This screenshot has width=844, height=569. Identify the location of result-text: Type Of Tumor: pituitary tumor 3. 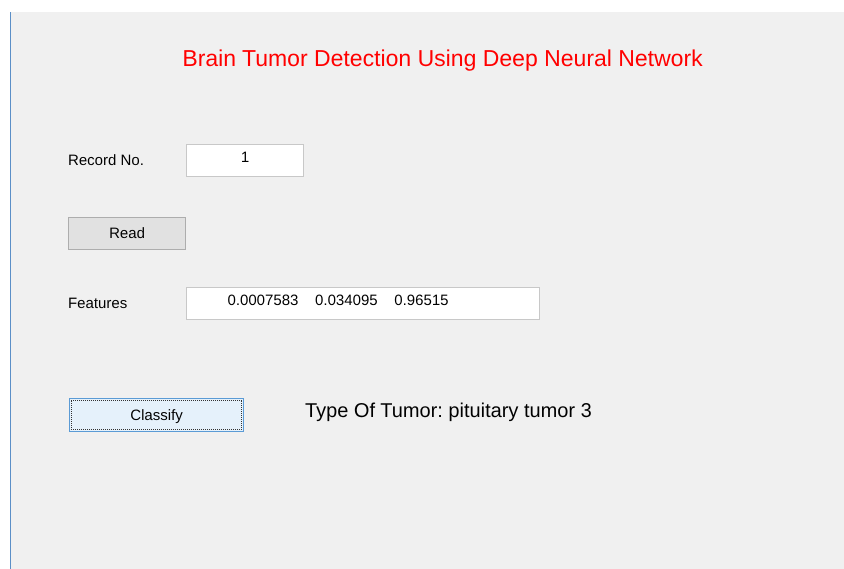
(448, 411).